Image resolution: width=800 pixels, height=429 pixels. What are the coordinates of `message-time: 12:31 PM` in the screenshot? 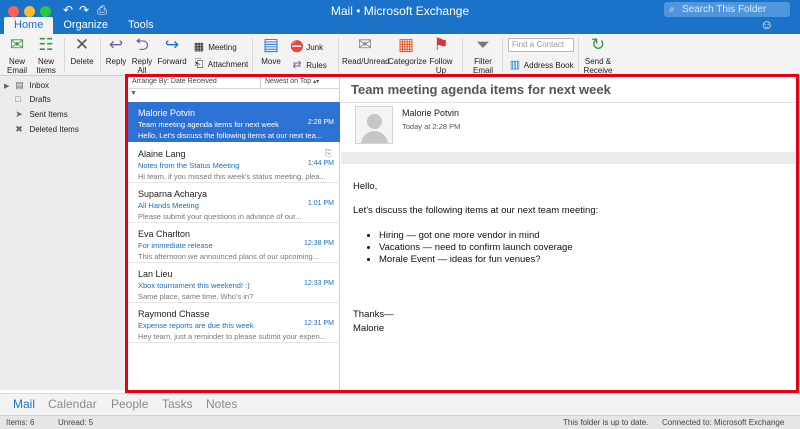 It's located at (319, 323).